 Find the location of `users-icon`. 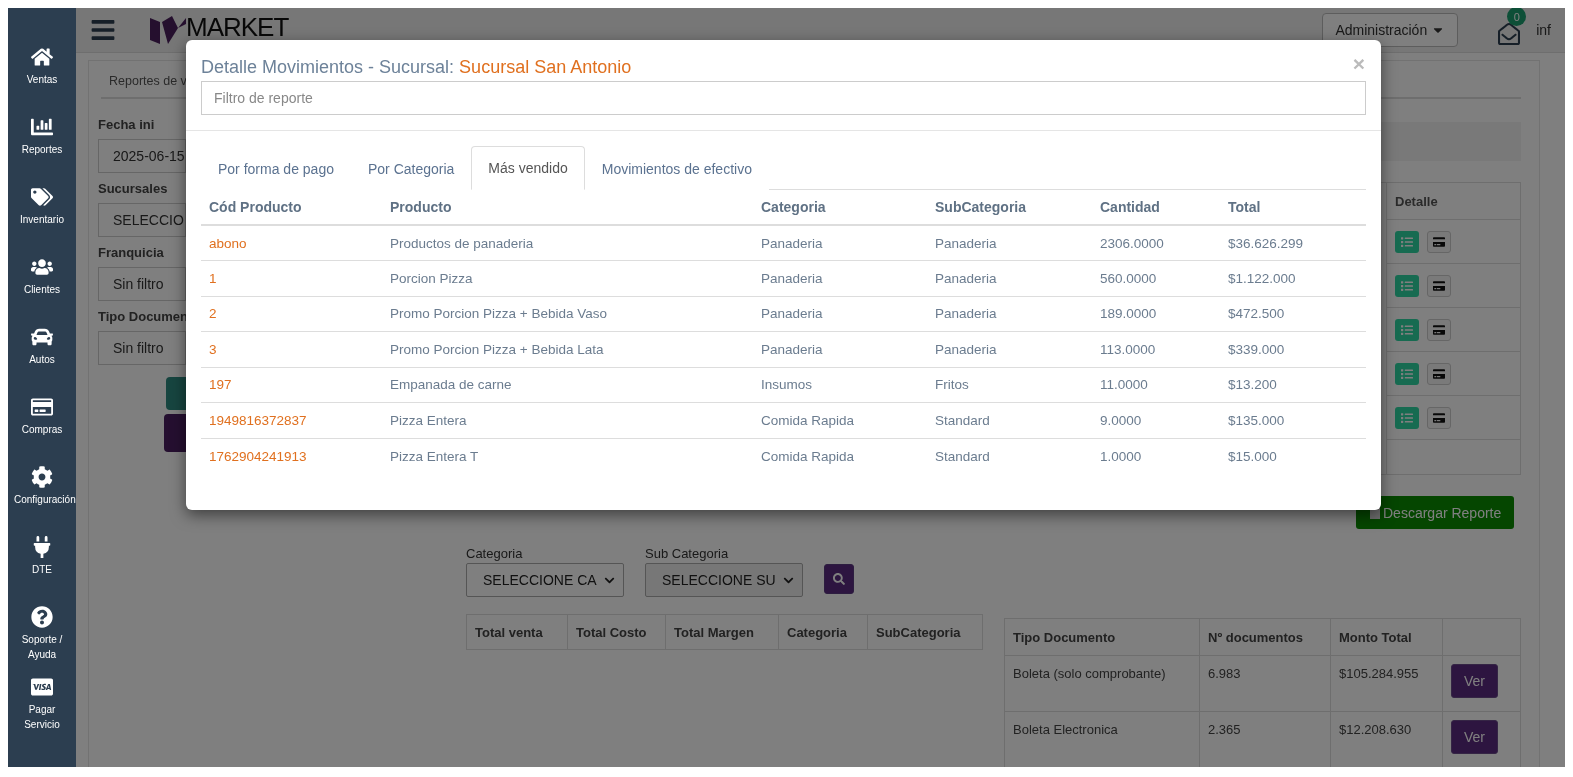

users-icon is located at coordinates (42, 267).